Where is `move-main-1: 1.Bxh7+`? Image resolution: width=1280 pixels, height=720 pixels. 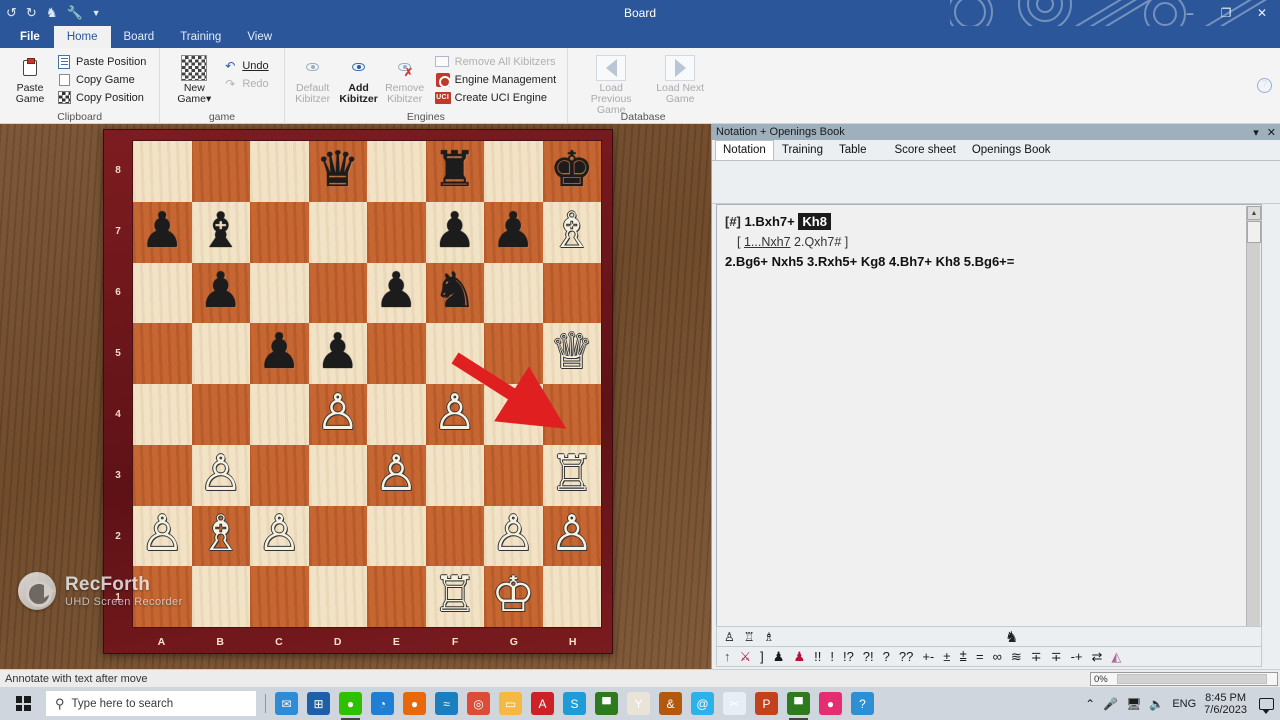
move-main-1: 1.Bxh7+ is located at coordinates (770, 221).